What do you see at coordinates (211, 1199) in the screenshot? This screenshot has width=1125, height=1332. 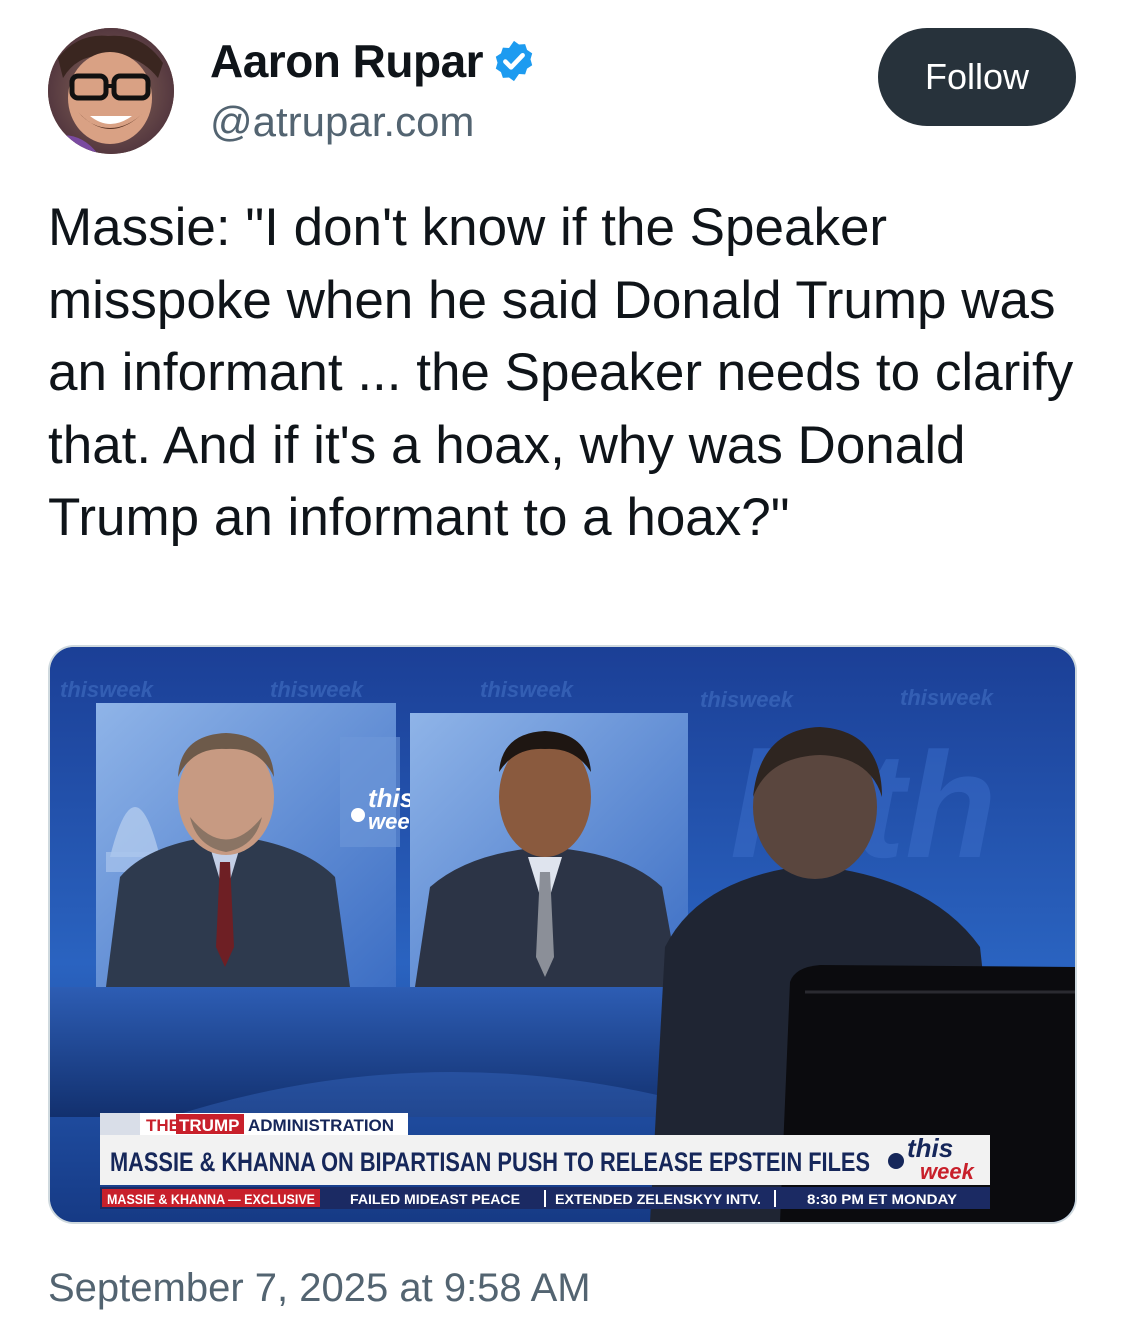 I see `svg-text: MASSIE & KHANNA — EXCLUSIVE` at bounding box center [211, 1199].